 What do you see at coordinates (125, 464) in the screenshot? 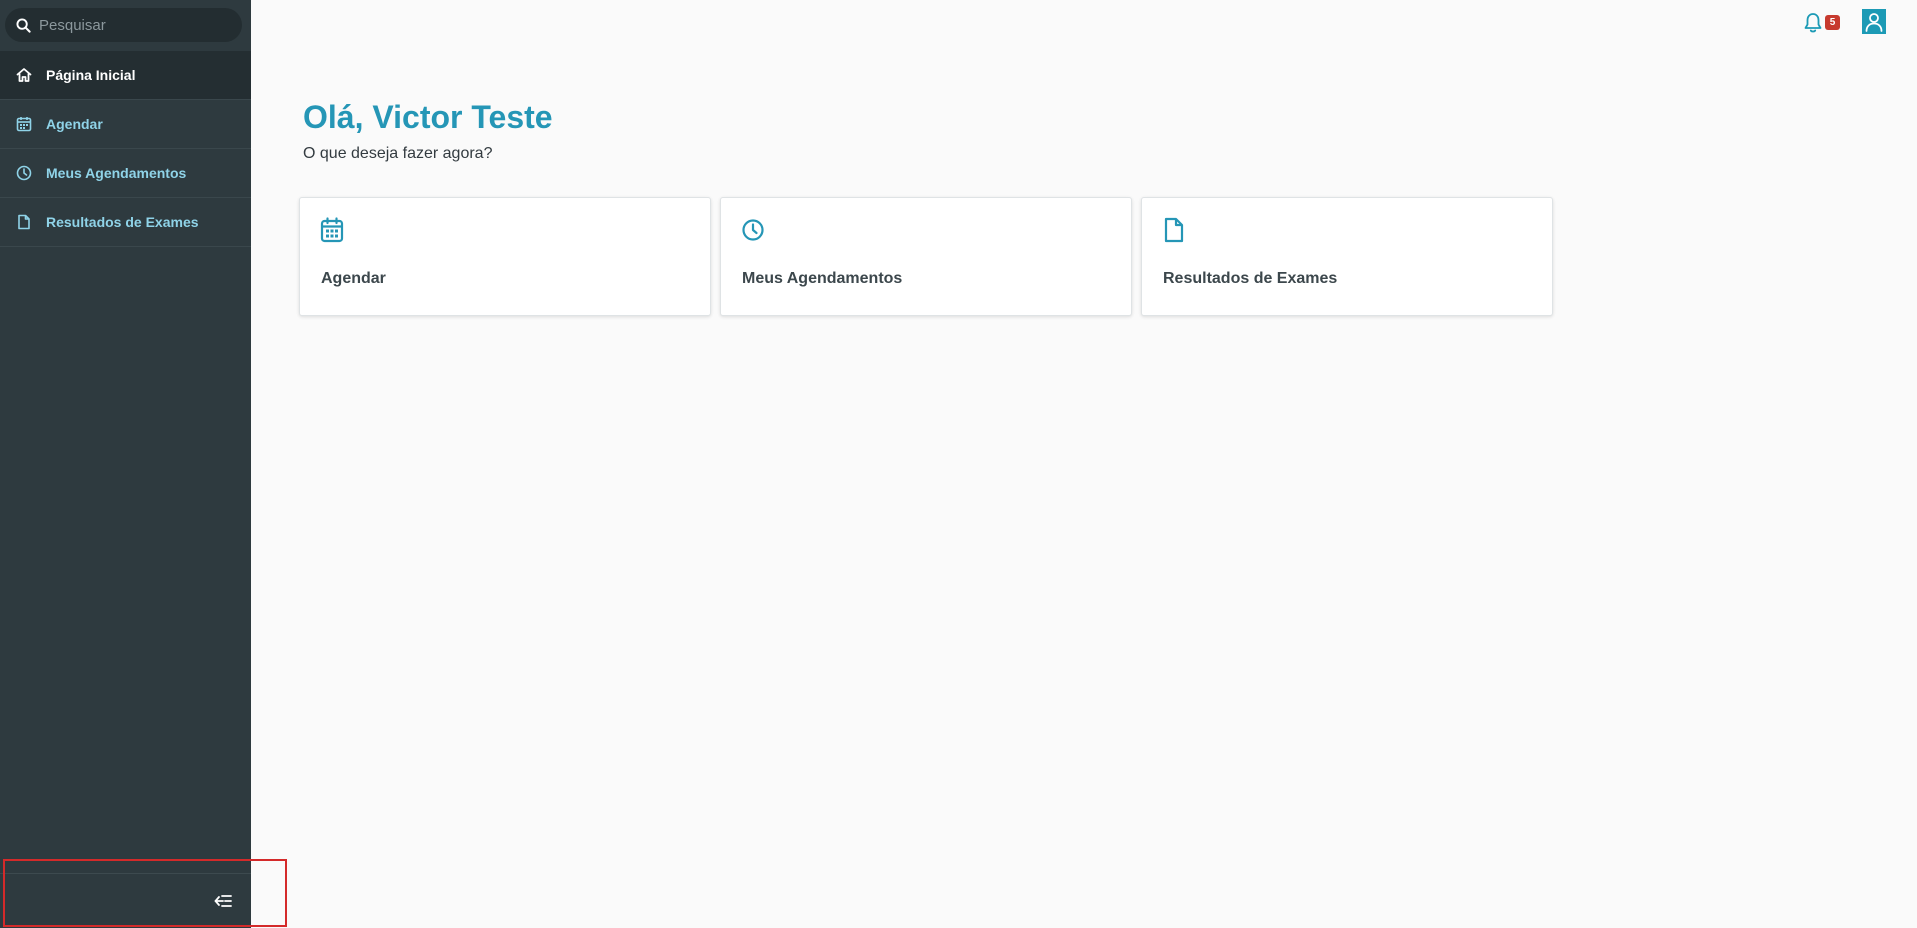
I see `sidebar: Página Inicial Agenda` at bounding box center [125, 464].